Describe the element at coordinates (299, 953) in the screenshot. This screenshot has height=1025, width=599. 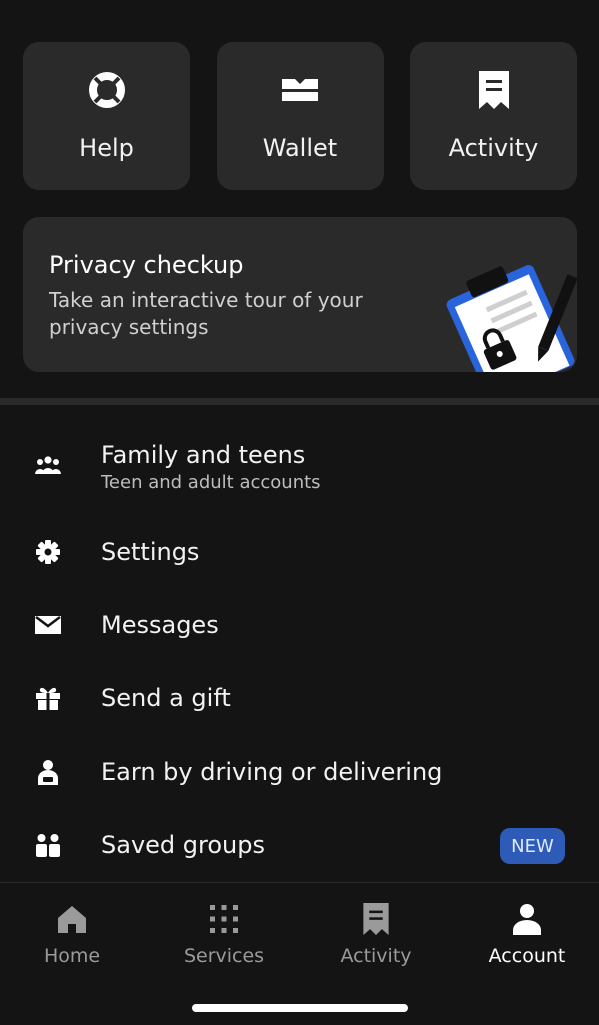
I see `bottom-tab-bar: Home Services Activity Account` at that location.